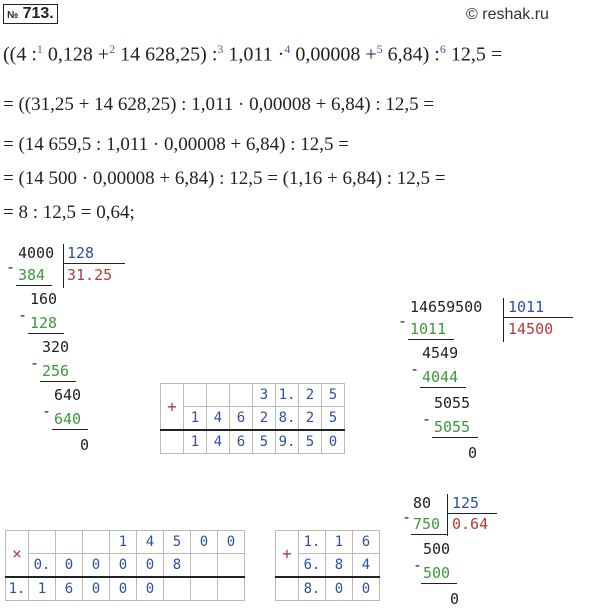 Image resolution: width=596 pixels, height=613 pixels. Describe the element at coordinates (44, 323) in the screenshot. I see `partial-product: 128` at that location.